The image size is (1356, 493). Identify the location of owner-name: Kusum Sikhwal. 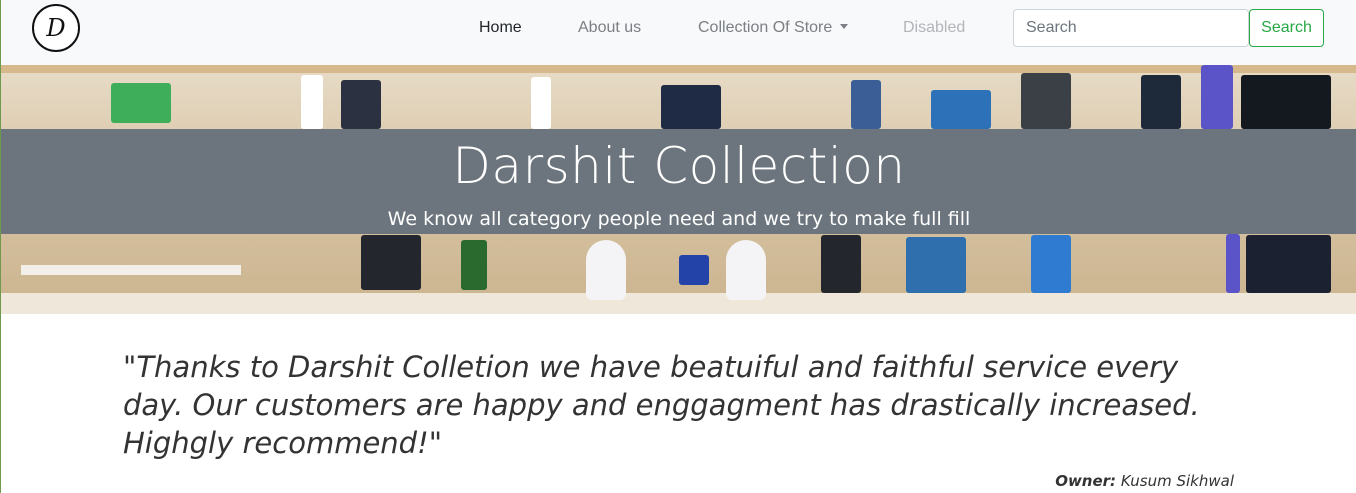
(1177, 481).